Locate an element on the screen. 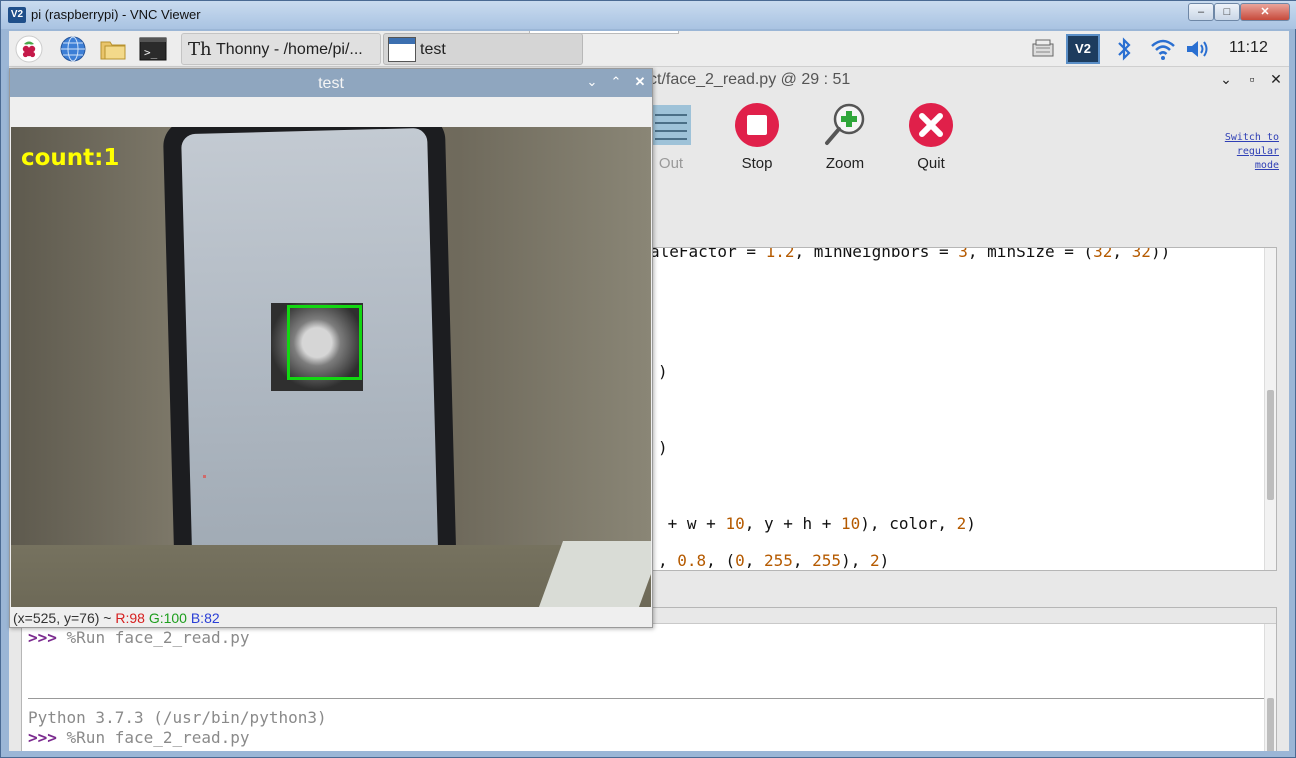 This screenshot has width=1296, height=758. code-line: , 0.8, (0, 255, 255), 2) is located at coordinates (773, 560).